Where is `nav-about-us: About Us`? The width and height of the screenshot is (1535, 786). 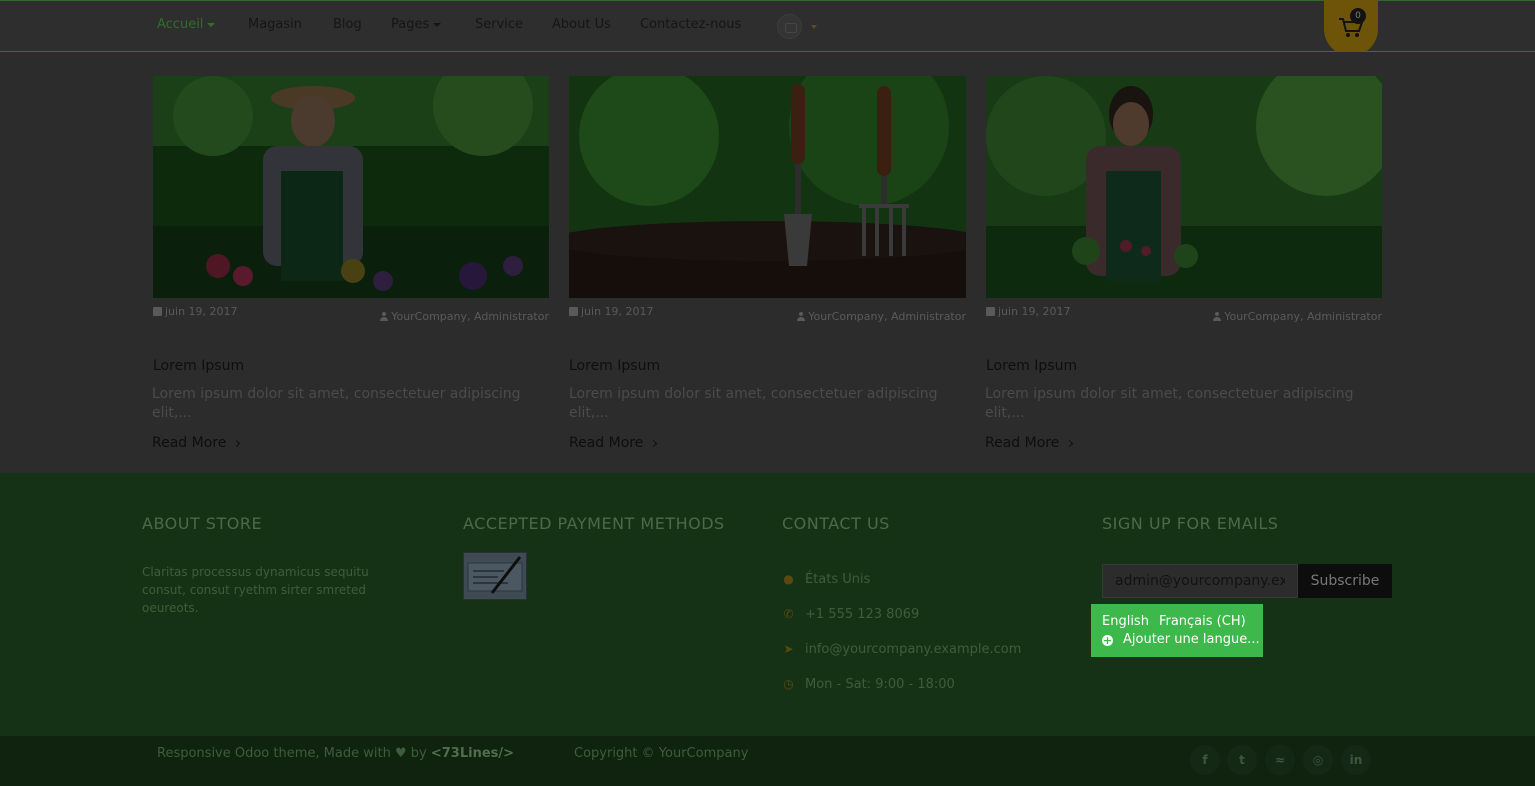 nav-about-us: About Us is located at coordinates (581, 24).